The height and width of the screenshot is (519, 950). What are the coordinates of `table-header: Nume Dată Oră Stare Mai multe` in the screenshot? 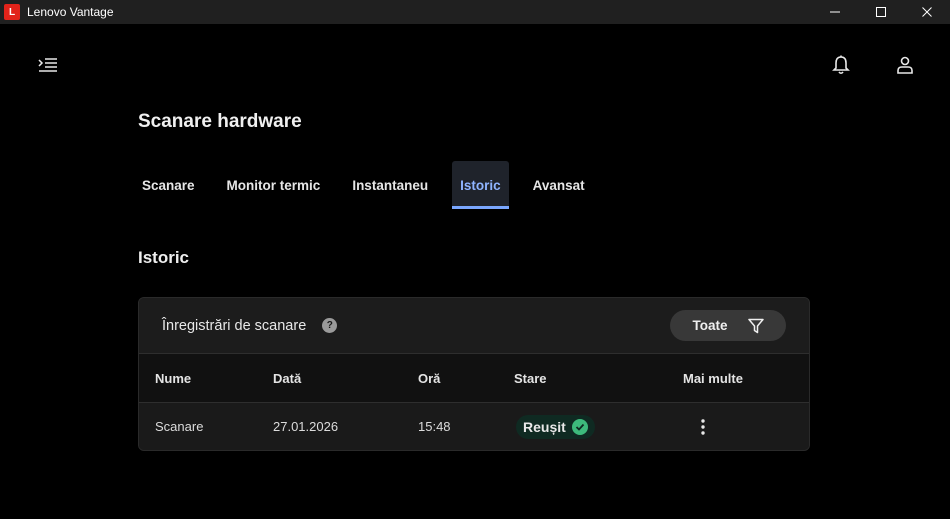 It's located at (474, 378).